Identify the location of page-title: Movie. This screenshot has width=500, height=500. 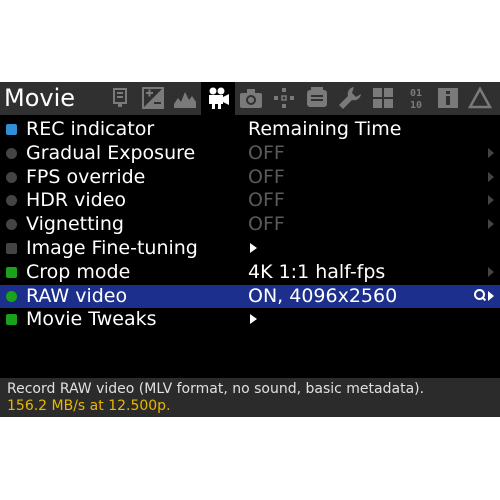
(40, 98).